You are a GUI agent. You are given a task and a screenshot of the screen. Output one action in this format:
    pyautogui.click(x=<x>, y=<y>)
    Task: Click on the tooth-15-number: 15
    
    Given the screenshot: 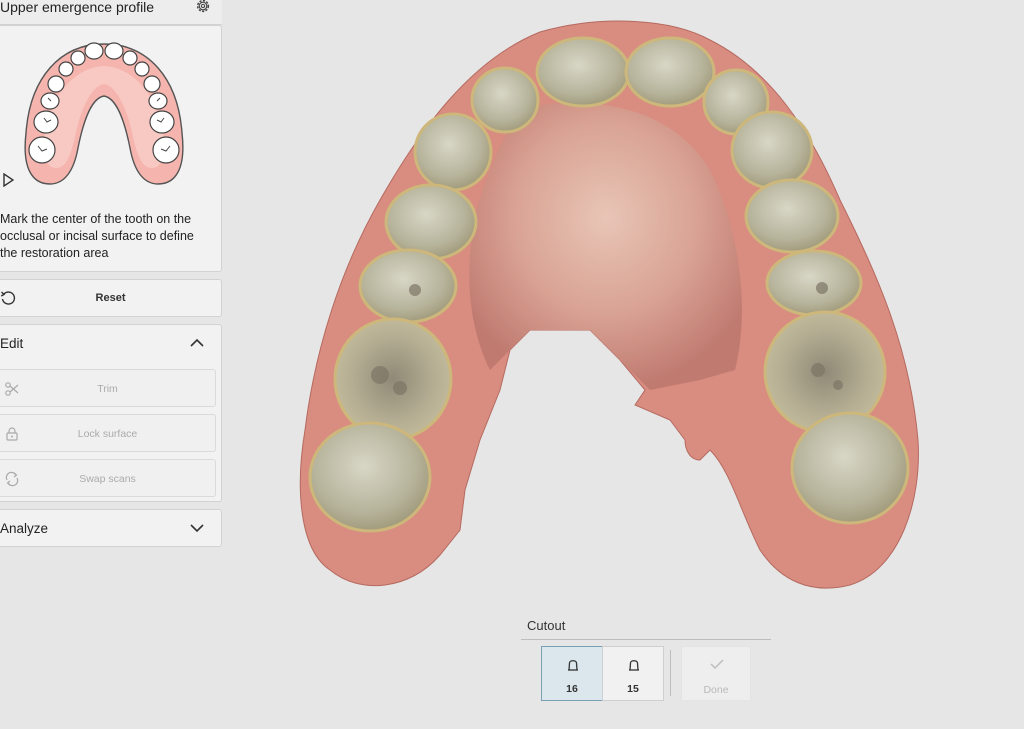 What is the action you would take?
    pyautogui.click(x=633, y=689)
    